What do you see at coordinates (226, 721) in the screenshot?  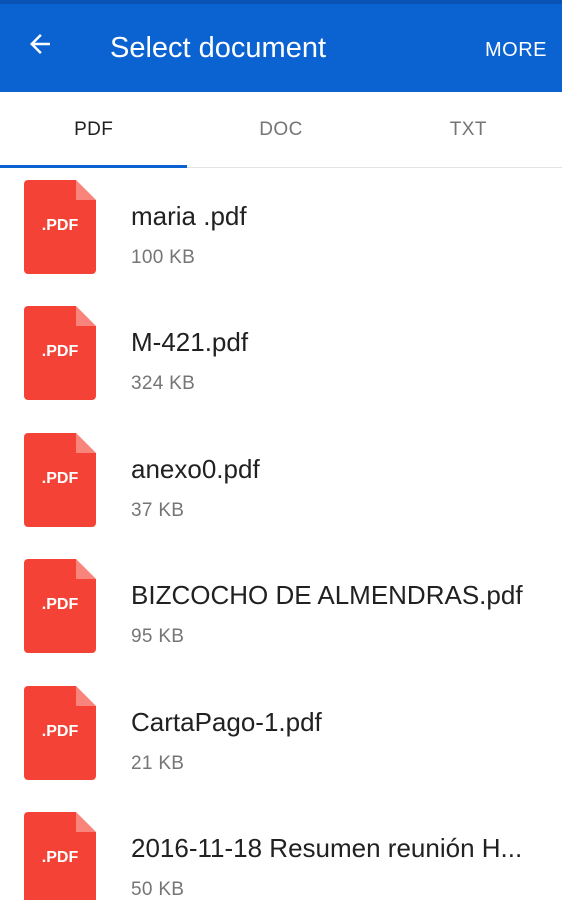 I see `file-name: CartaPago-1.pdf` at bounding box center [226, 721].